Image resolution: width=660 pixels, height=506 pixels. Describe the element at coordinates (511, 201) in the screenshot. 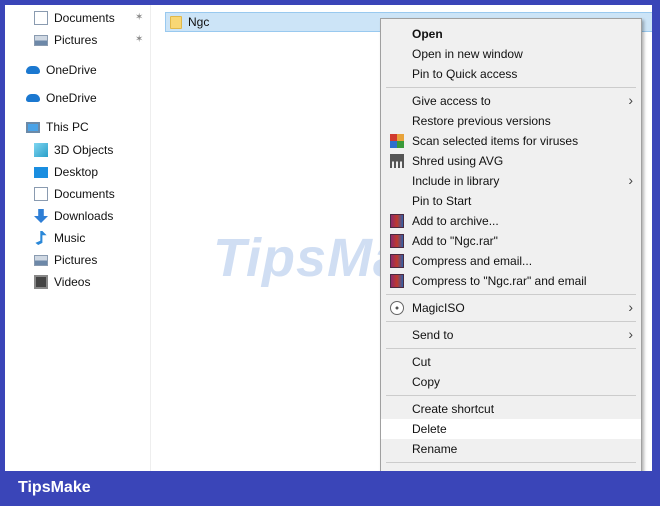

I see `menu-item-pin-to-start: Pin to Start` at that location.